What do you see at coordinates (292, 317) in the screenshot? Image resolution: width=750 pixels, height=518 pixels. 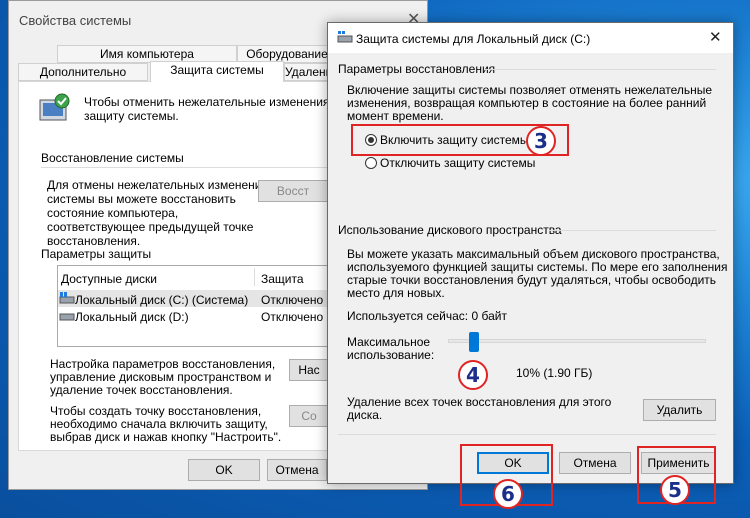 I see `drive-d-state: Отключено` at bounding box center [292, 317].